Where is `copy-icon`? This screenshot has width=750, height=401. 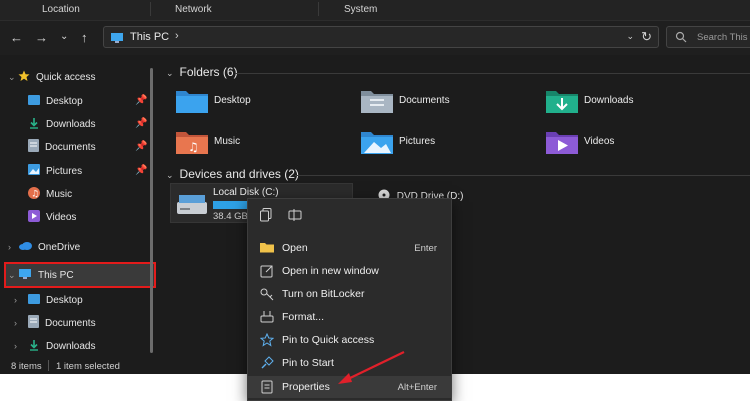 copy-icon is located at coordinates (266, 216).